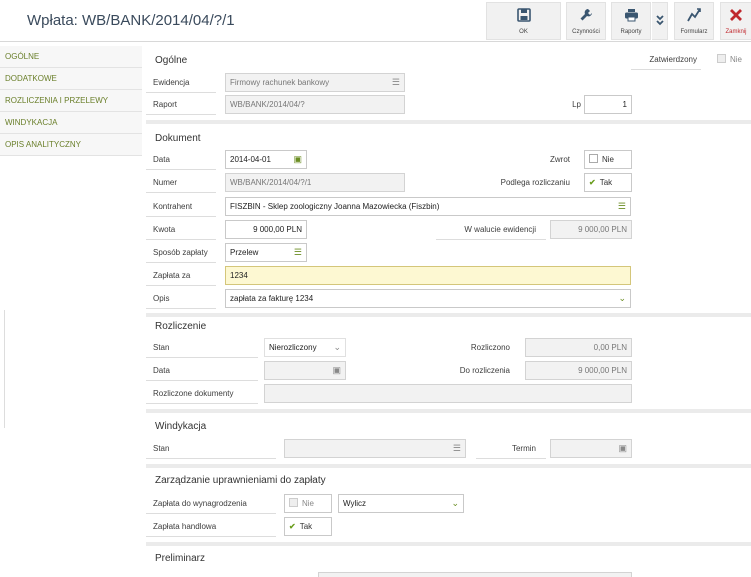 The width and height of the screenshot is (751, 577). What do you see at coordinates (560, 159) in the screenshot?
I see `zwrot-label: Zwrot` at bounding box center [560, 159].